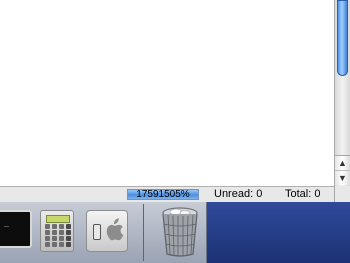 This screenshot has height=263, width=350. What do you see at coordinates (342, 194) in the screenshot?
I see `resize-corner` at bounding box center [342, 194].